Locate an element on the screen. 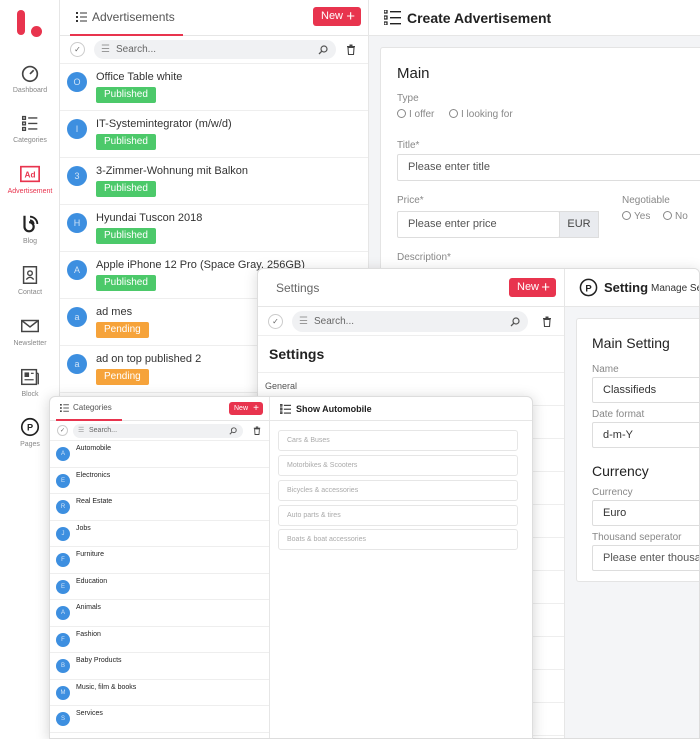  sidebar-item-contact: Contact is located at coordinates (30, 287).